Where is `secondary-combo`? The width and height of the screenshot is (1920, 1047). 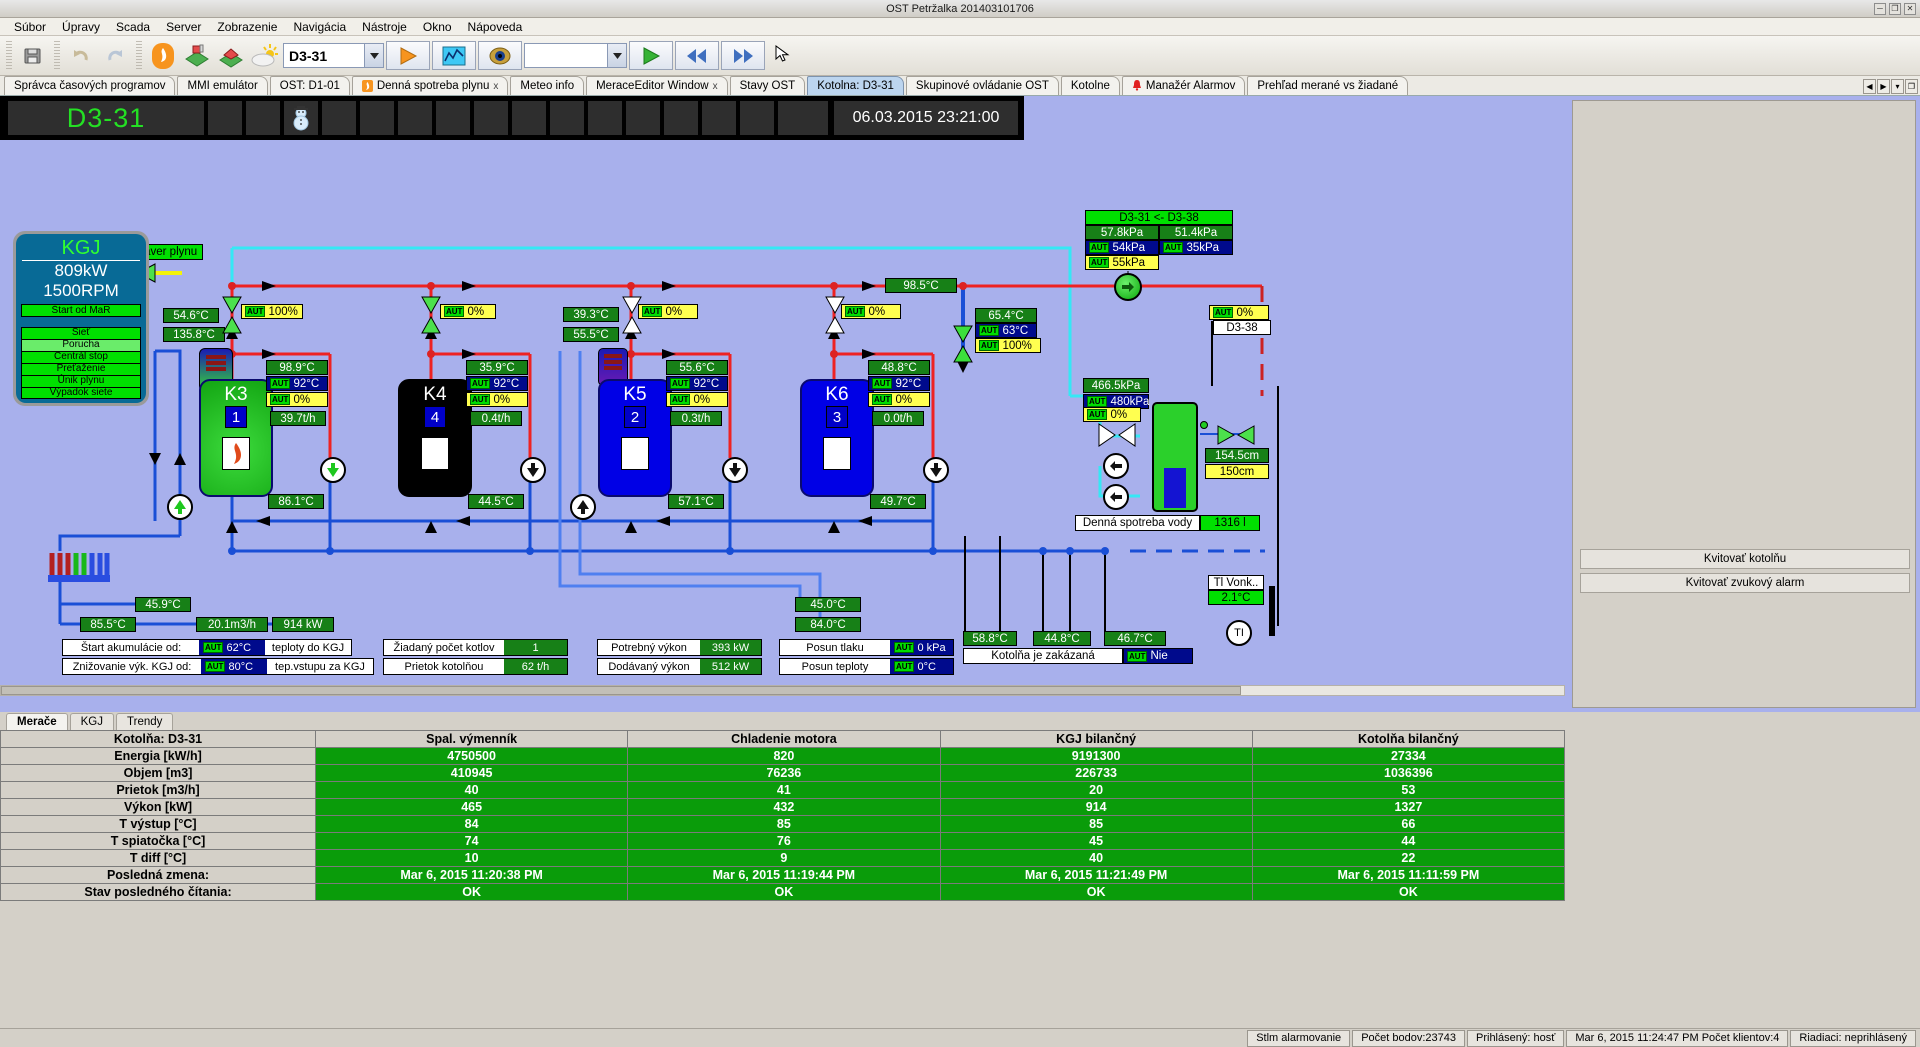
secondary-combo is located at coordinates (575, 55).